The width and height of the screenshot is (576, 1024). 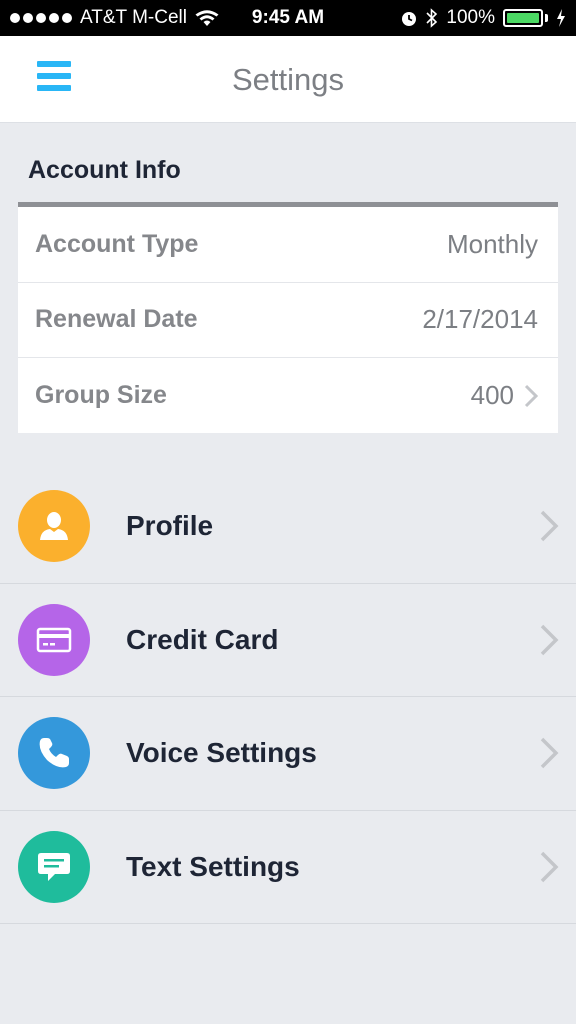 I want to click on signal-strength-icon, so click(x=41, y=18).